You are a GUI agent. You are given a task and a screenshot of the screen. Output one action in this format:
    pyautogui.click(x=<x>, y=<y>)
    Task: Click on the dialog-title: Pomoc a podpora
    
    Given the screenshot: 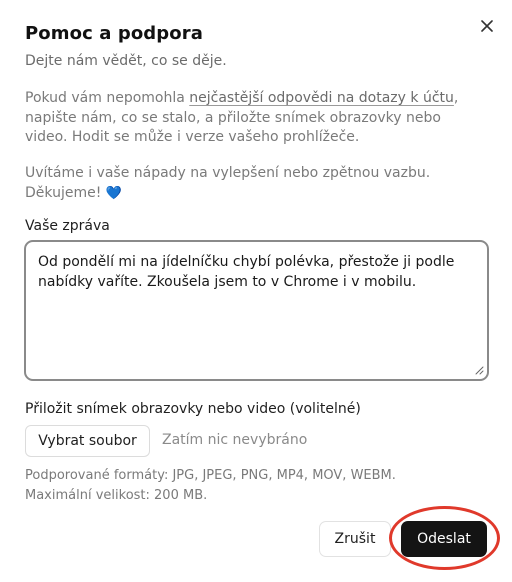 What is the action you would take?
    pyautogui.click(x=114, y=33)
    